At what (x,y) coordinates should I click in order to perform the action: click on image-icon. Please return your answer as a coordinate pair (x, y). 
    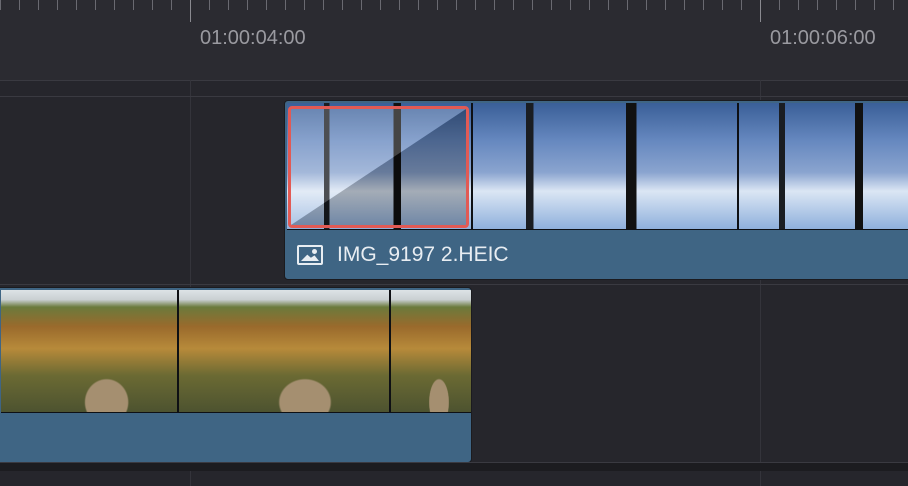
    Looking at the image, I should click on (310, 255).